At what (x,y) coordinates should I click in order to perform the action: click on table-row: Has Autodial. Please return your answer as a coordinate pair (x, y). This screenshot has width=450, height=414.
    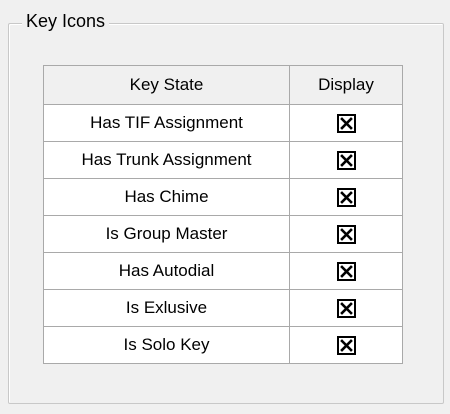
    Looking at the image, I should click on (223, 271).